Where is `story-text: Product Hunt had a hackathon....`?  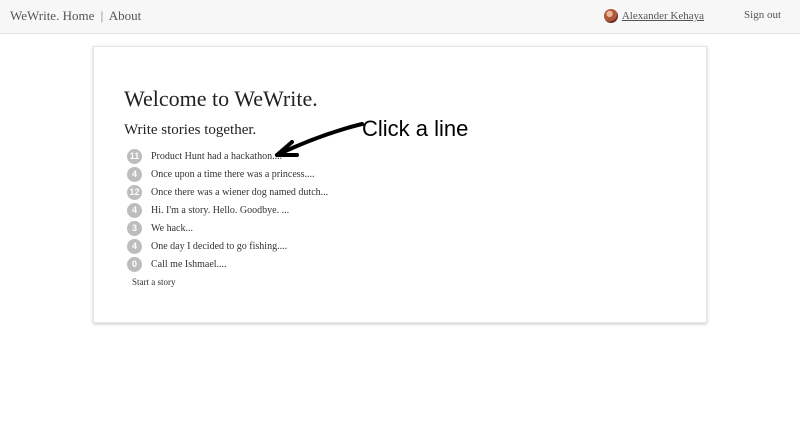 story-text: Product Hunt had a hackathon.... is located at coordinates (217, 156).